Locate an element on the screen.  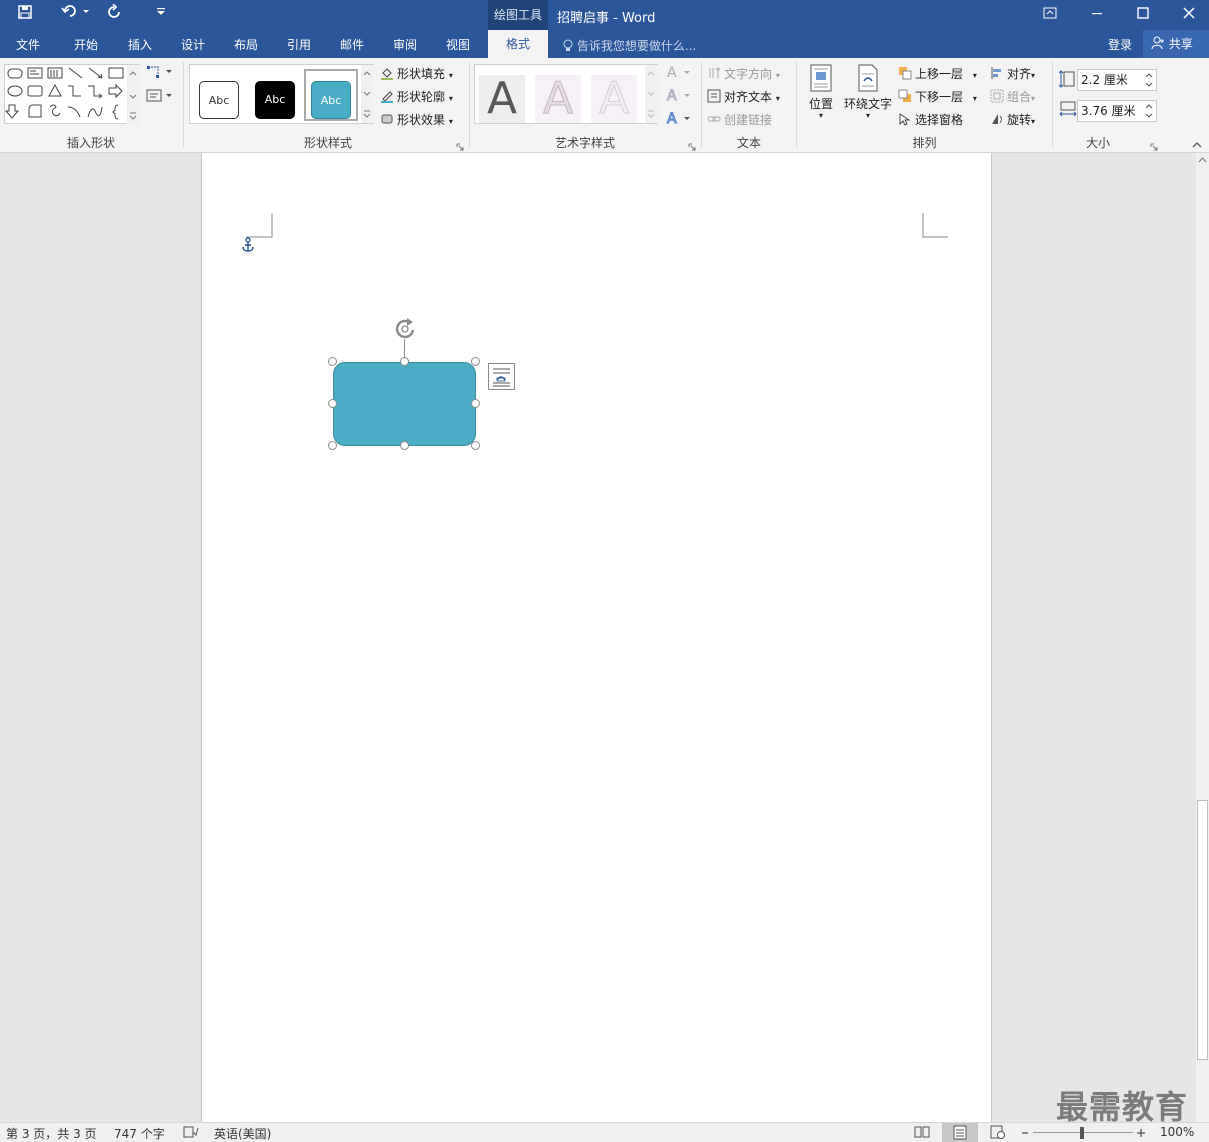
send-backward-button: 下移一层 ▾ is located at coordinates (937, 96).